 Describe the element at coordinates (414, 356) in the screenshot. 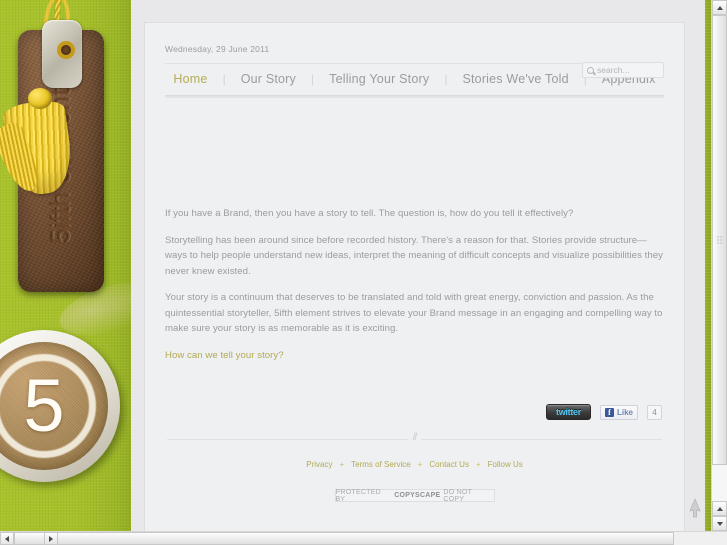

I see `cta-paragraph: How can we tell your story?` at that location.